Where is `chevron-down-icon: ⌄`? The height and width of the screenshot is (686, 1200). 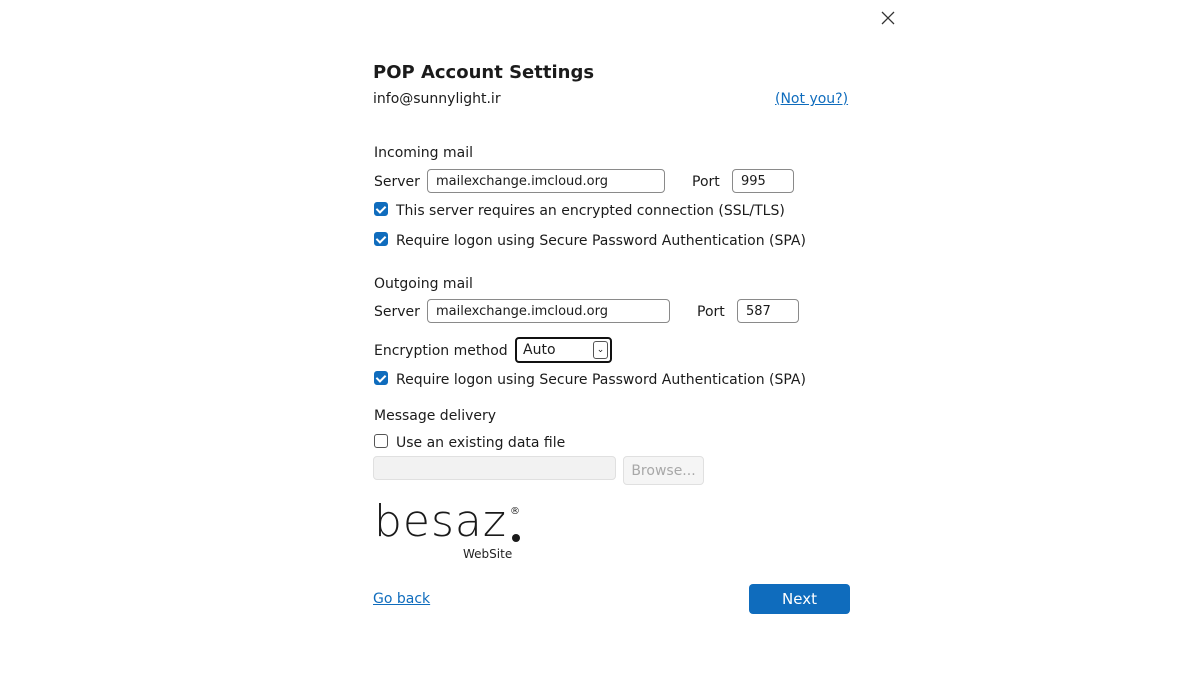
chevron-down-icon: ⌄ is located at coordinates (600, 350).